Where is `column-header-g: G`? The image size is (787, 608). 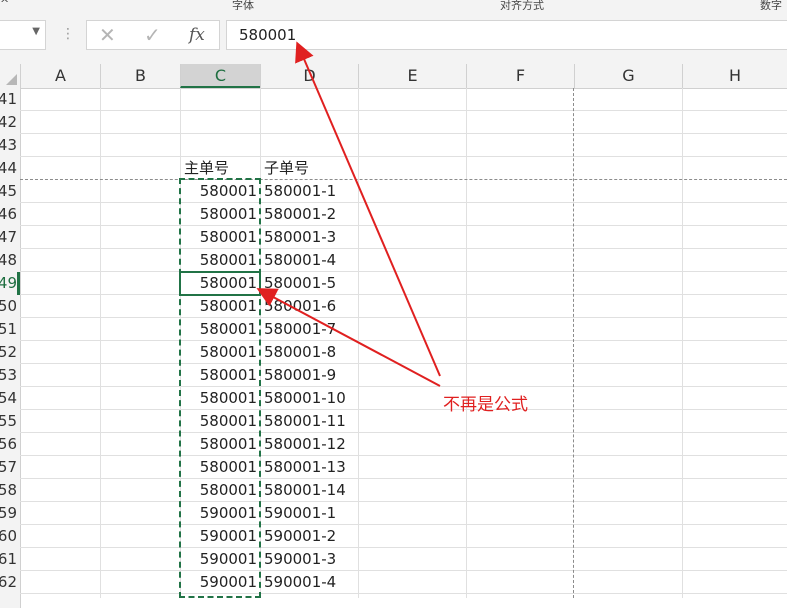
column-header-g: G is located at coordinates (628, 76).